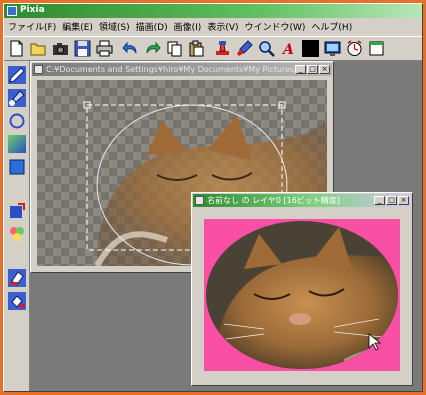 The height and width of the screenshot is (395, 426). What do you see at coordinates (104, 48) in the screenshot?
I see `print-icon` at bounding box center [104, 48].